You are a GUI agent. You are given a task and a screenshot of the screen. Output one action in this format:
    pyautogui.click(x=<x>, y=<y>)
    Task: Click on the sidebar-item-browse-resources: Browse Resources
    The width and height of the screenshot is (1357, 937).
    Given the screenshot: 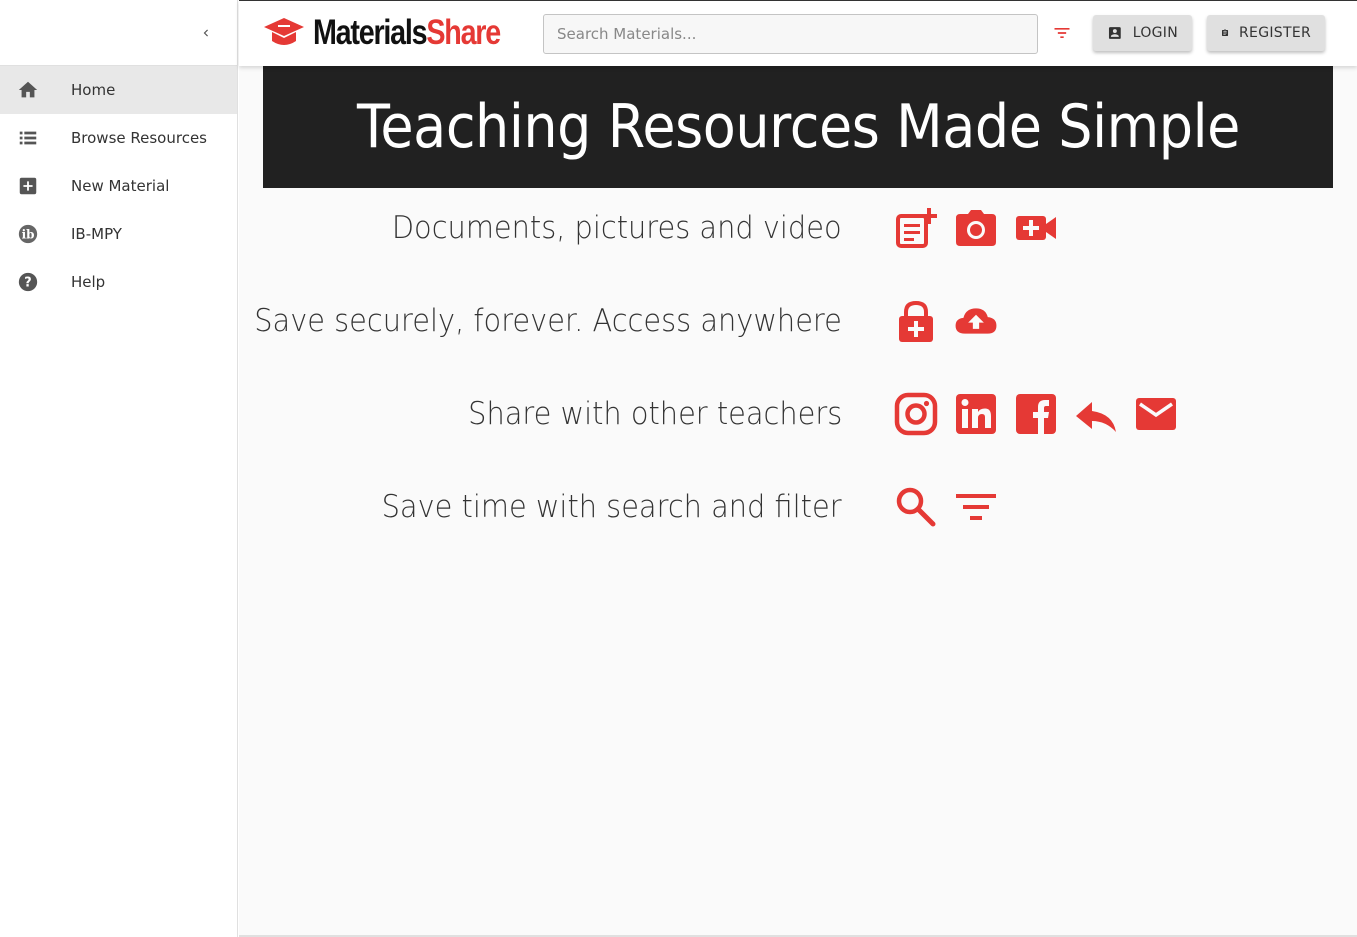 What is the action you would take?
    pyautogui.click(x=118, y=138)
    